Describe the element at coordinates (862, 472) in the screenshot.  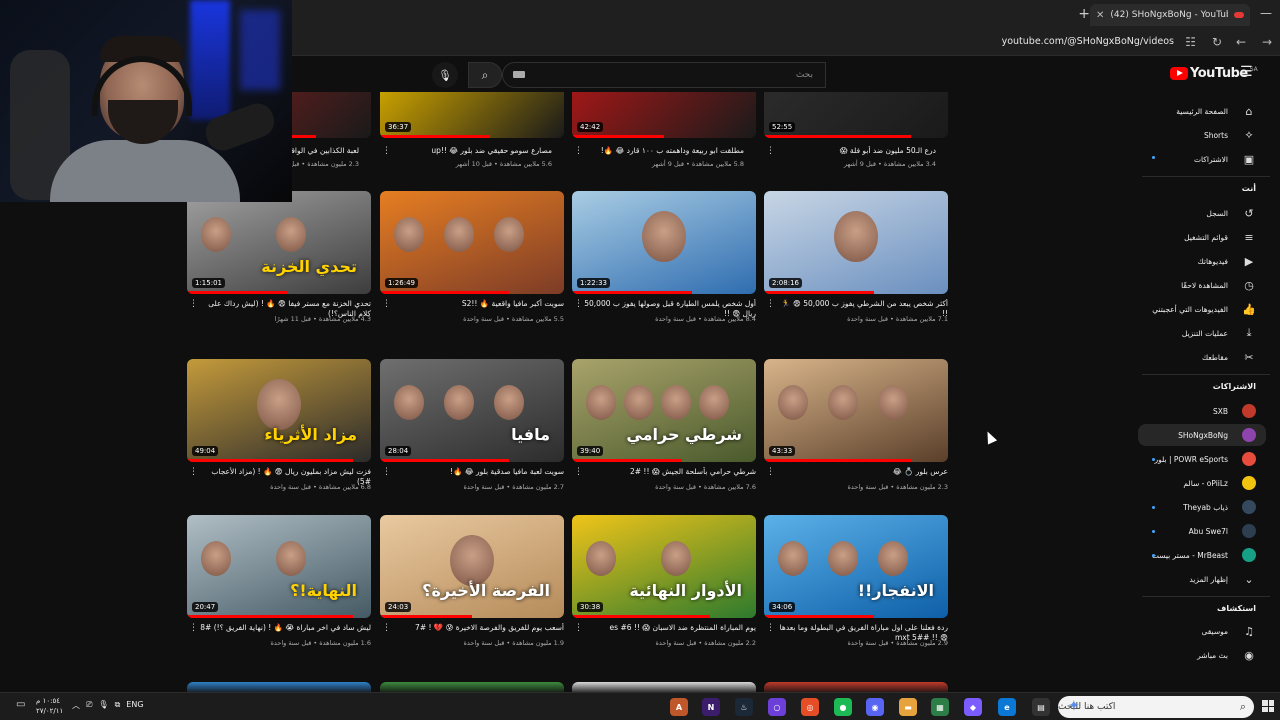
I see `video-title: عرس بلور 💍 😂` at that location.